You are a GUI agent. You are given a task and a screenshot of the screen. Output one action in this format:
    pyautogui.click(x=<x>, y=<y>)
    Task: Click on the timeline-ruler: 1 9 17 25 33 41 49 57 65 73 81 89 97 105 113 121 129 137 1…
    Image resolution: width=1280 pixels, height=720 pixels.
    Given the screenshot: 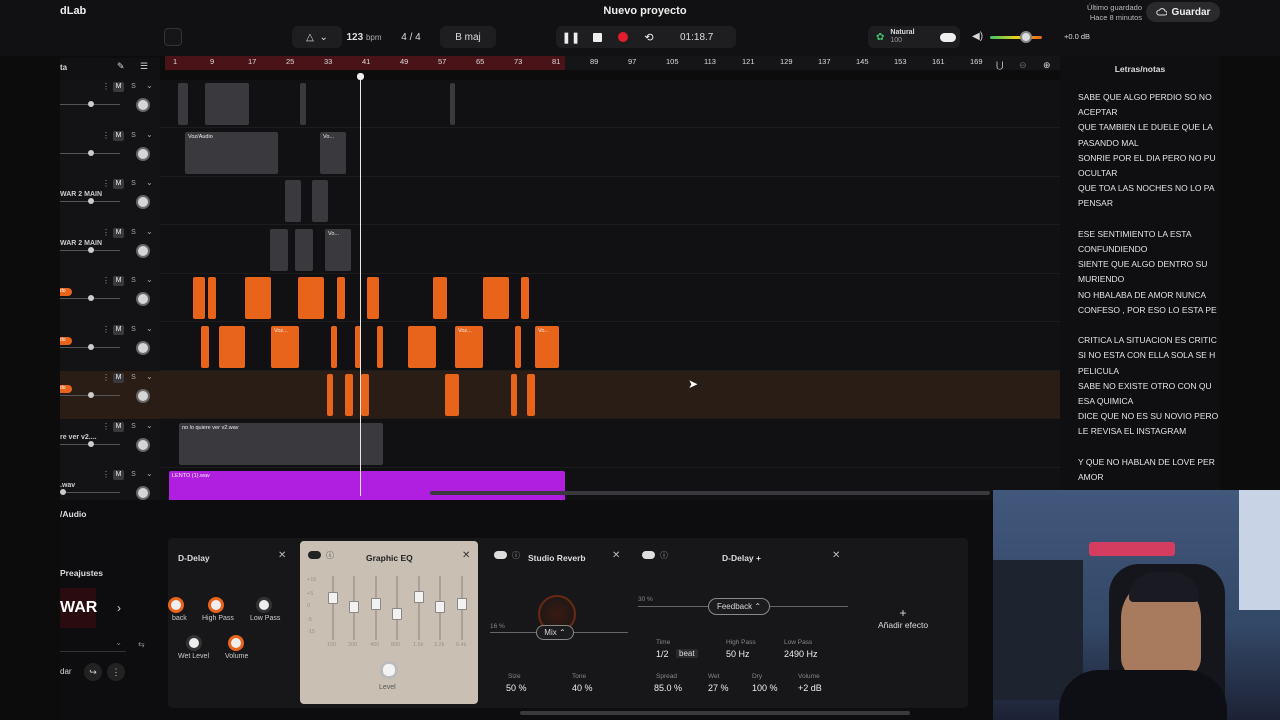 What is the action you would take?
    pyautogui.click(x=612, y=63)
    